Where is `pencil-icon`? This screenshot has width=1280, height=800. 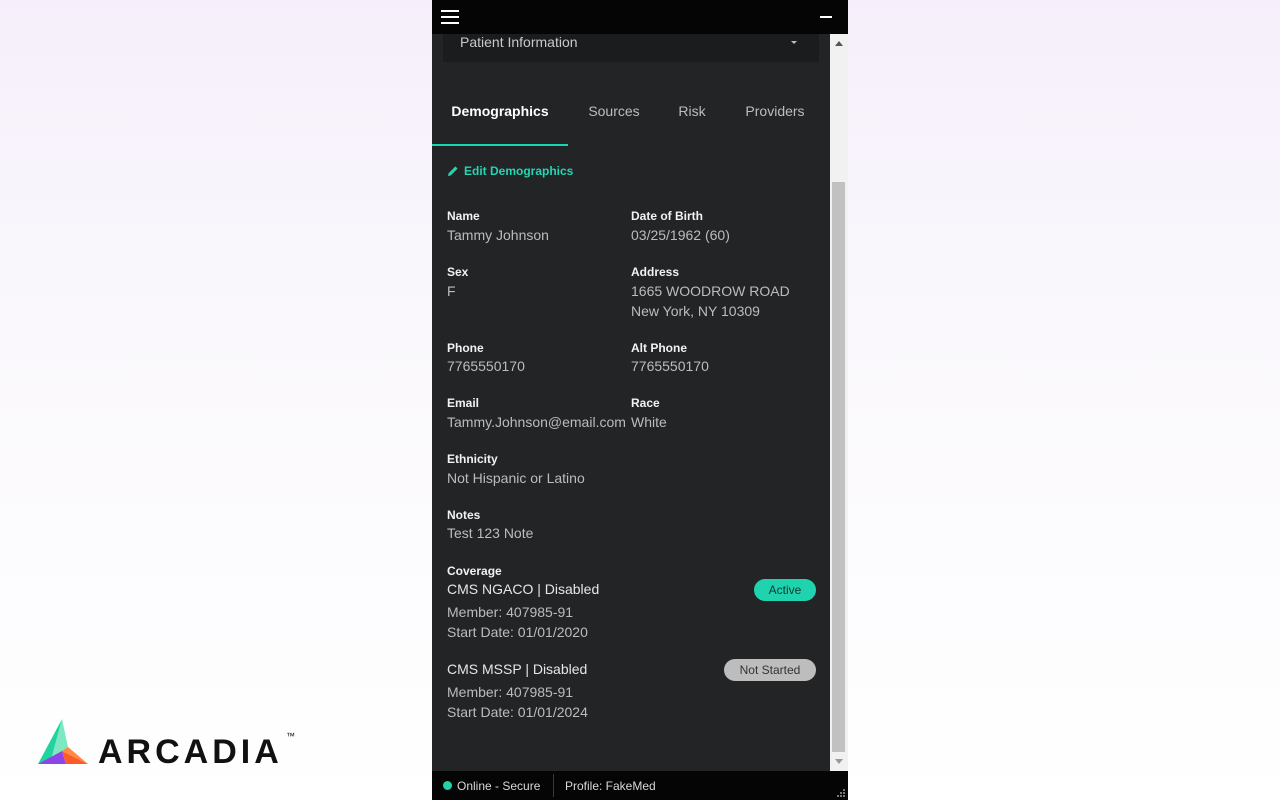 pencil-icon is located at coordinates (453, 171).